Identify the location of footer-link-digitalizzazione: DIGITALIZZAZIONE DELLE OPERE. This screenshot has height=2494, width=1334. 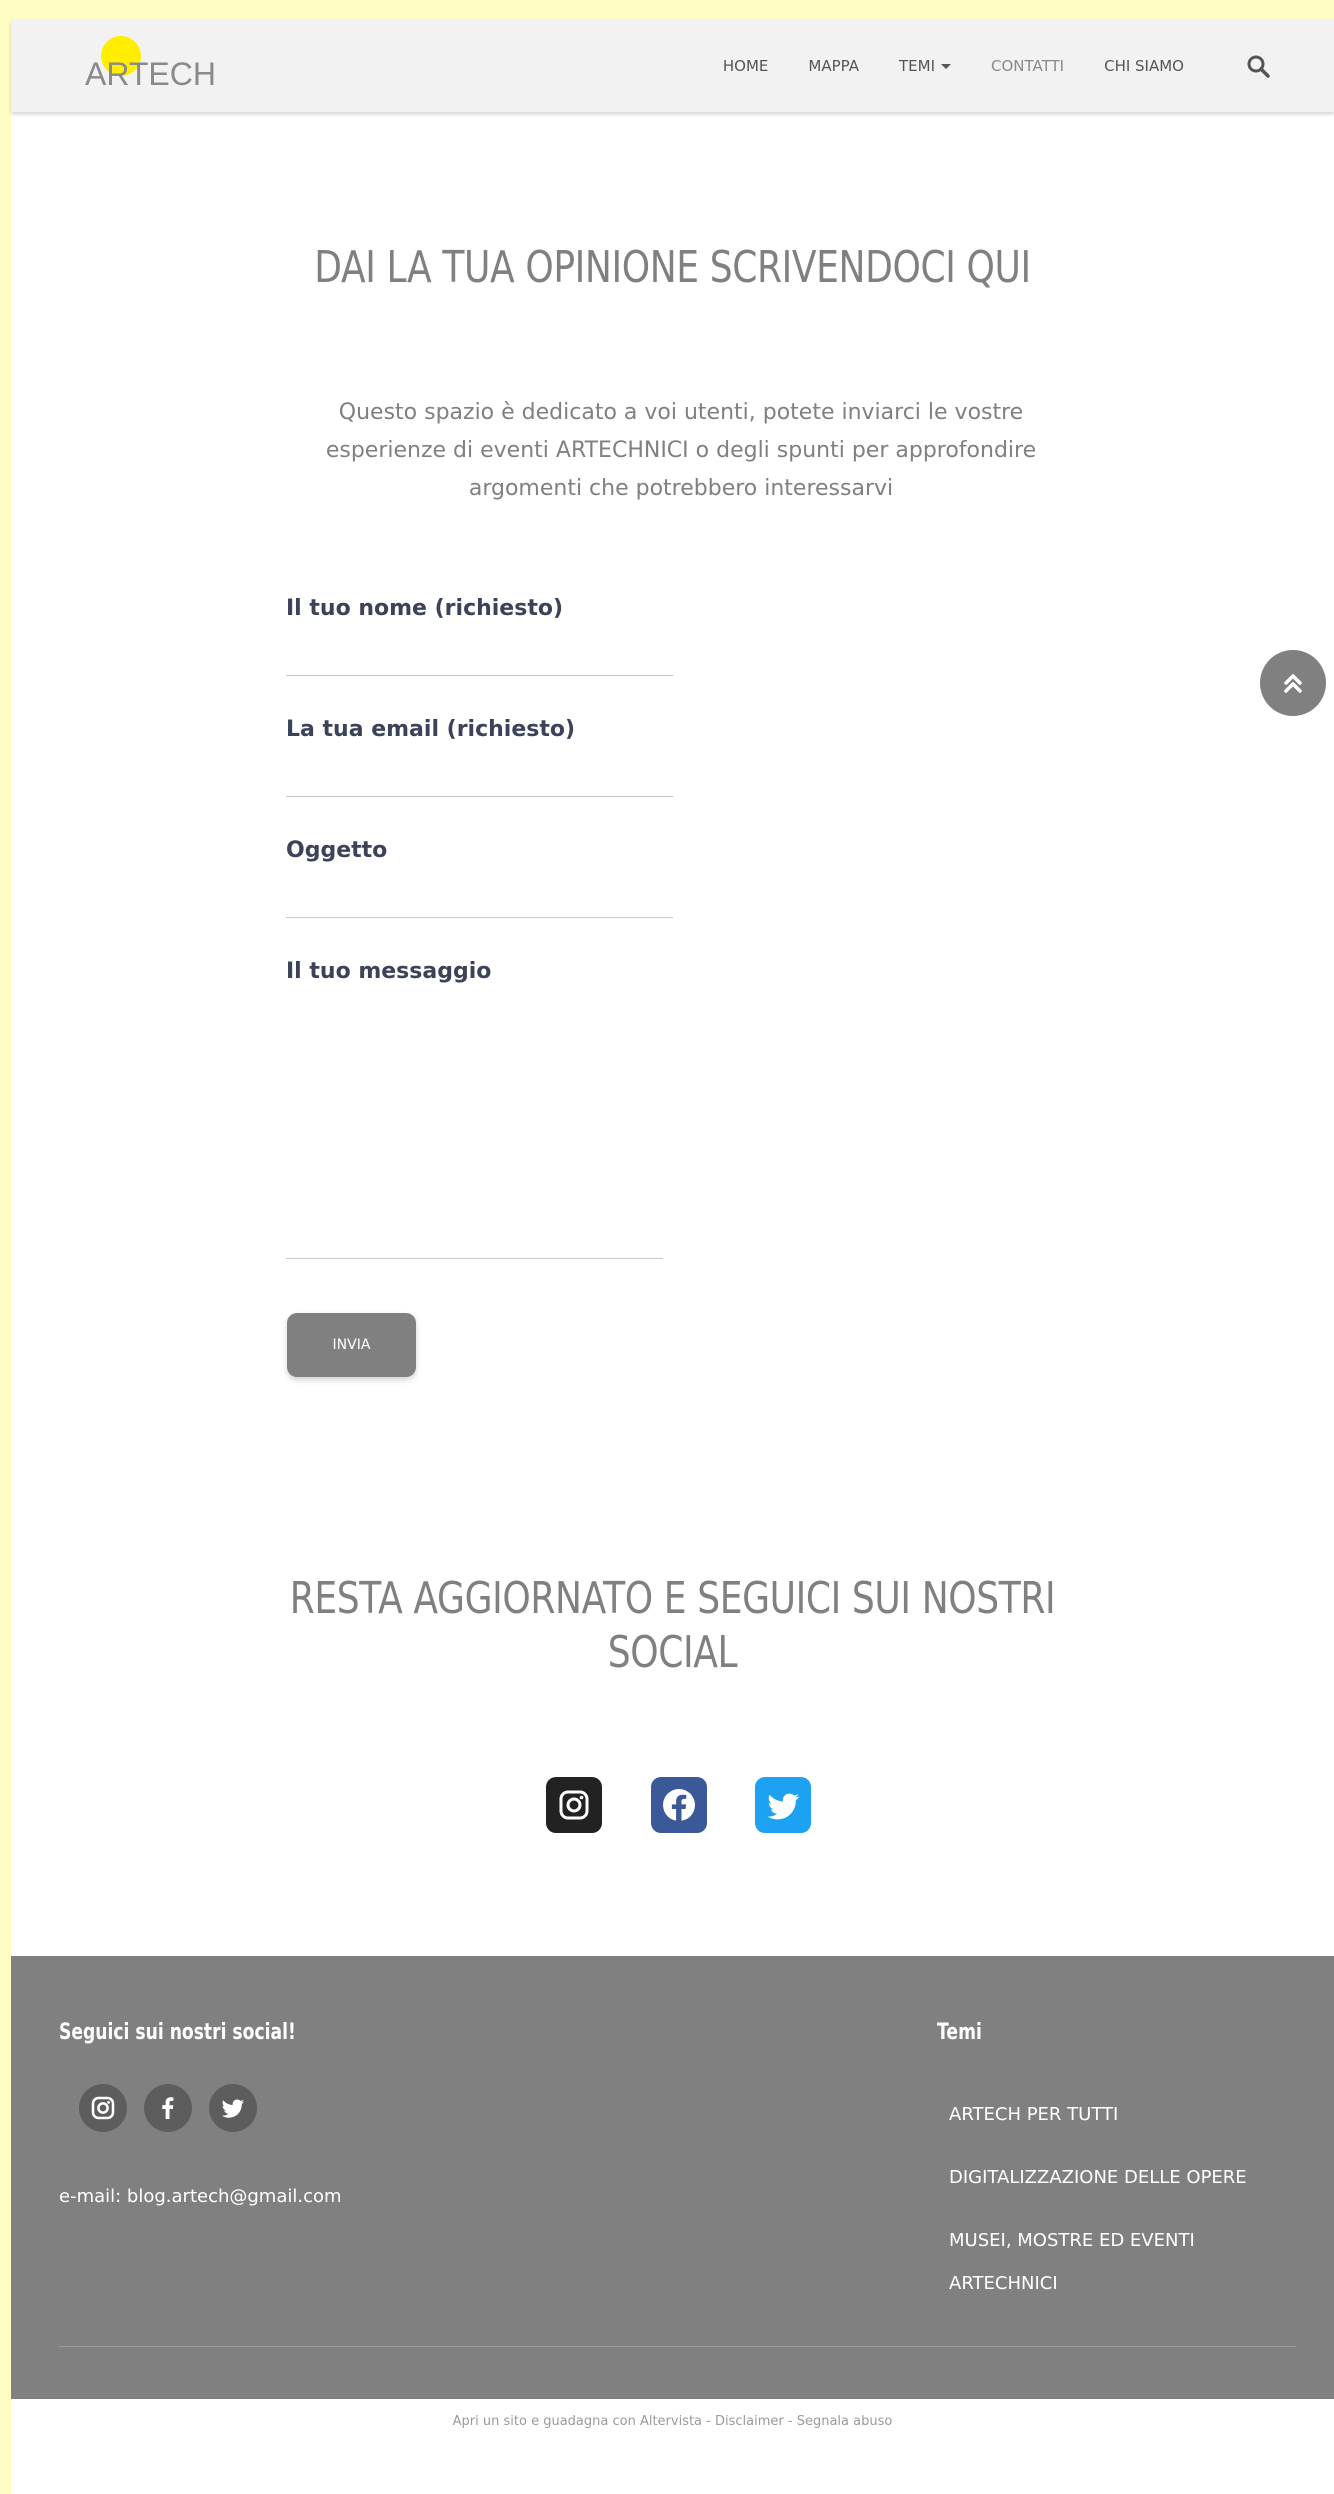
(1098, 2177).